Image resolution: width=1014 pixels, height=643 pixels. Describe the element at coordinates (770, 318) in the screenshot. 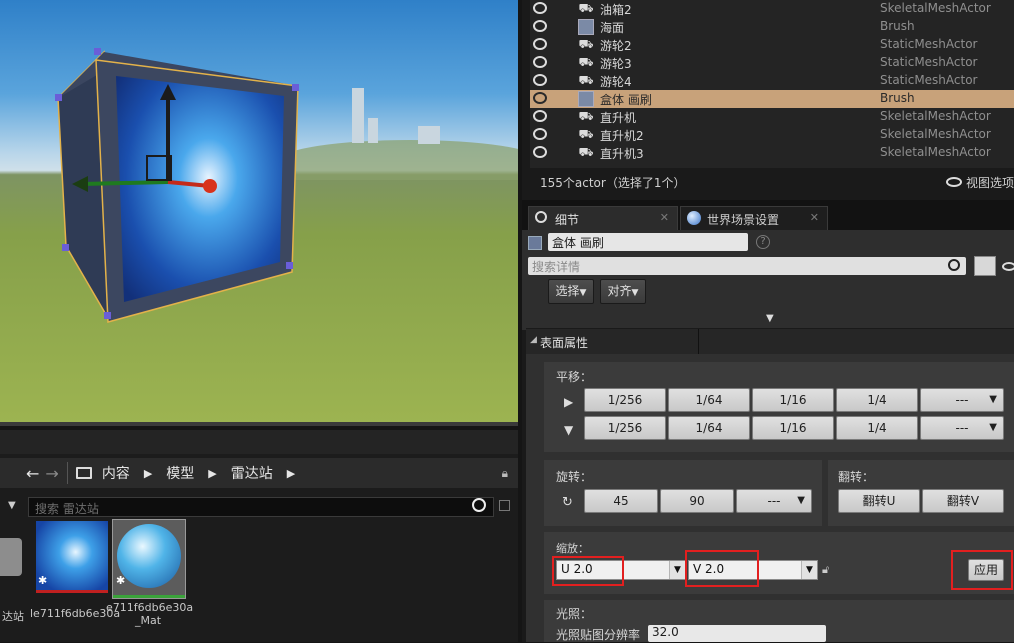

I see `expand-arrow-icon: ▼` at that location.